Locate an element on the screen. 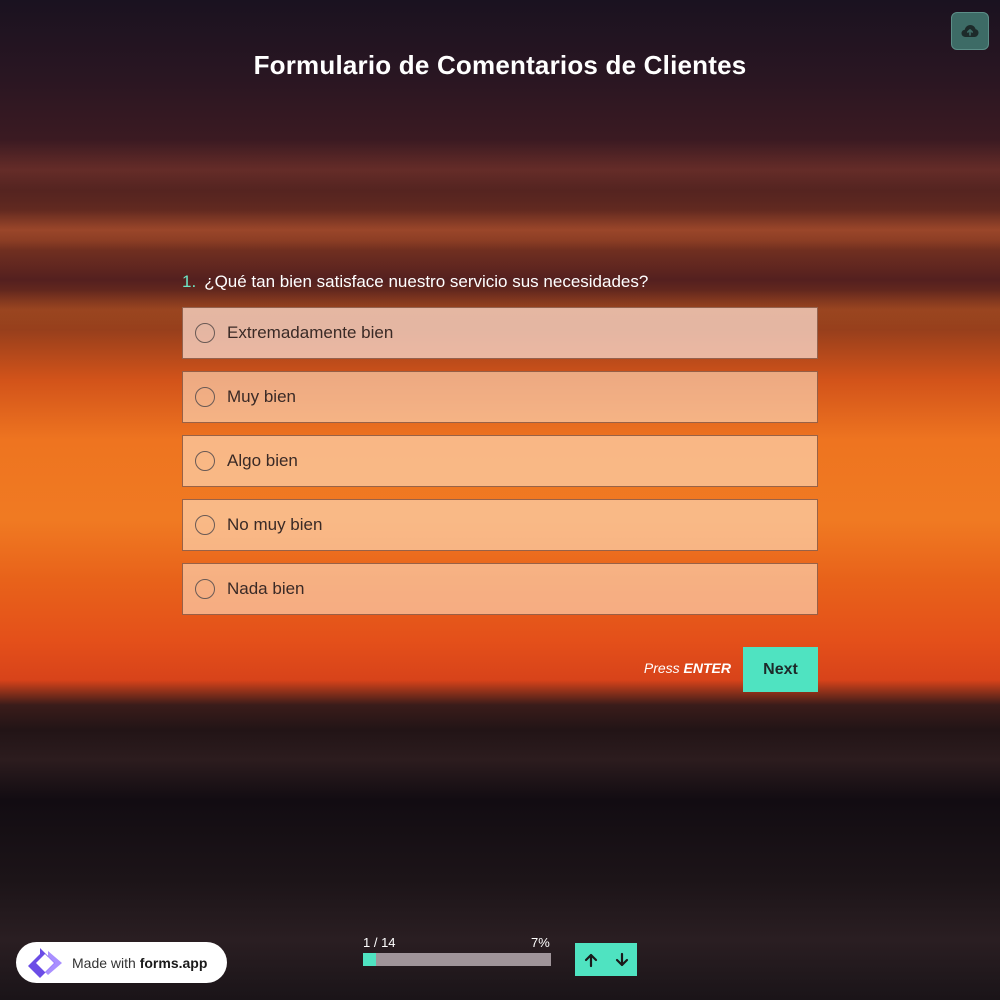  option-algo-bien: Algo bien is located at coordinates (500, 461).